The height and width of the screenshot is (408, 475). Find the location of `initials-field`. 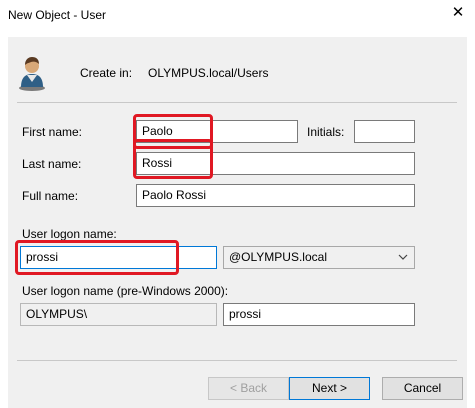

initials-field is located at coordinates (384, 131).